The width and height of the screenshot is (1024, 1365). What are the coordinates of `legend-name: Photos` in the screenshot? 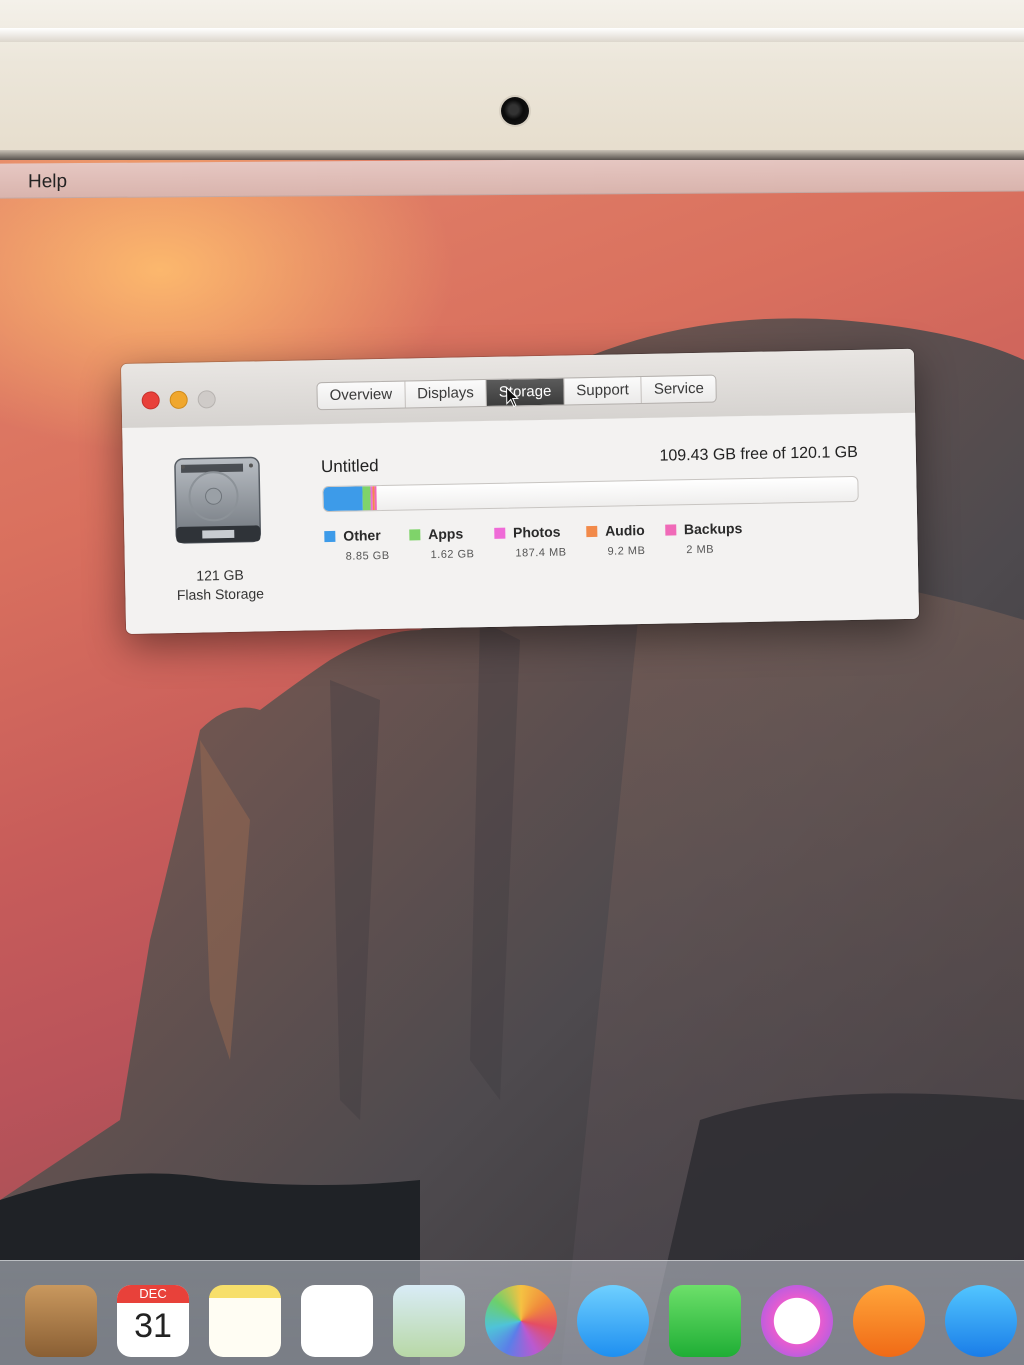 It's located at (536, 532).